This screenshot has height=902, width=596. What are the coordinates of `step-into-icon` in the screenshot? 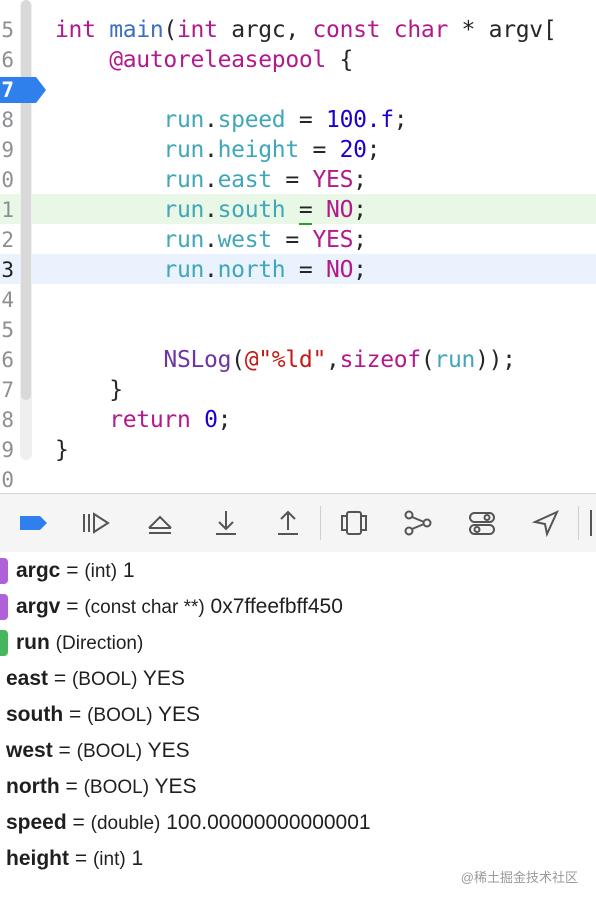 It's located at (226, 523).